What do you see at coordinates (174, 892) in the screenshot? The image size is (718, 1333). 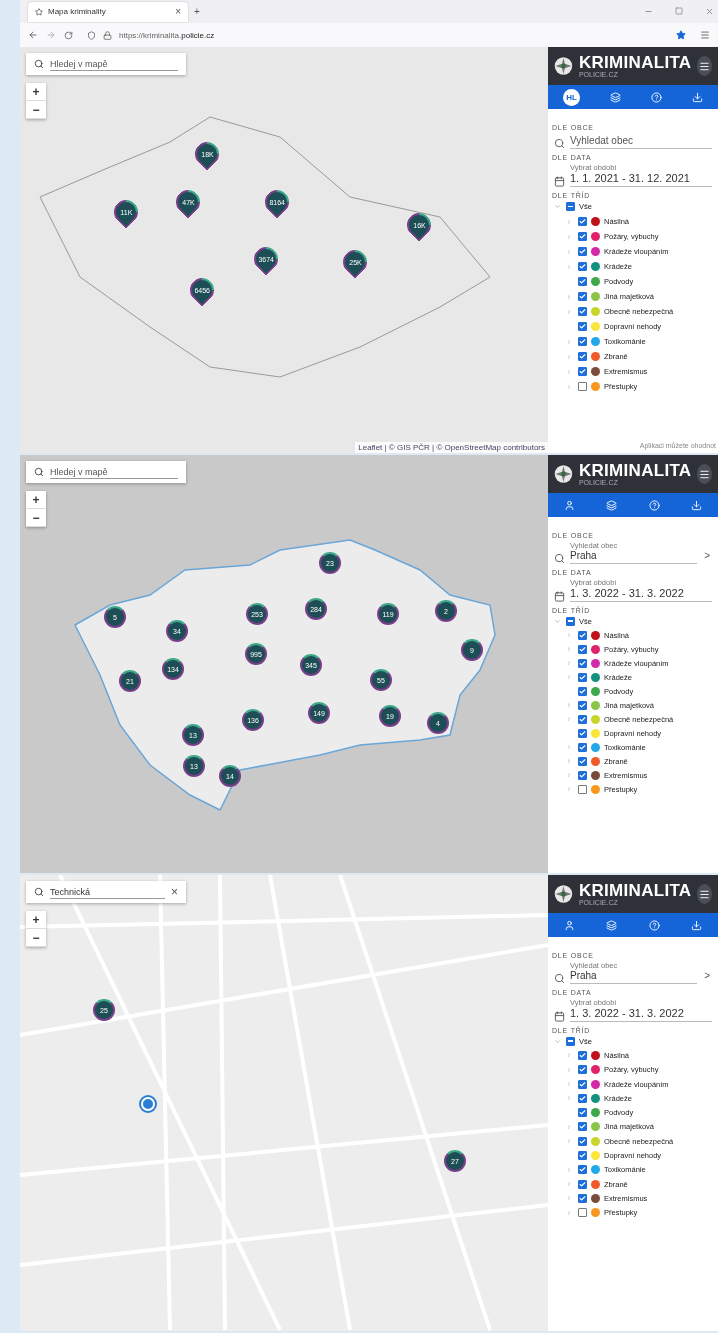 I see `clear-button: ×` at bounding box center [174, 892].